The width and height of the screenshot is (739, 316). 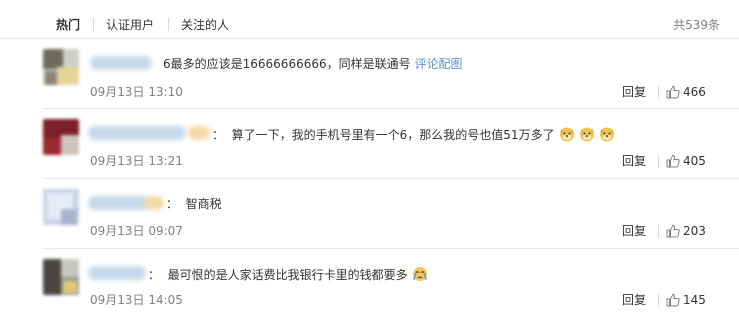 I want to click on like-count: 145, so click(x=694, y=300).